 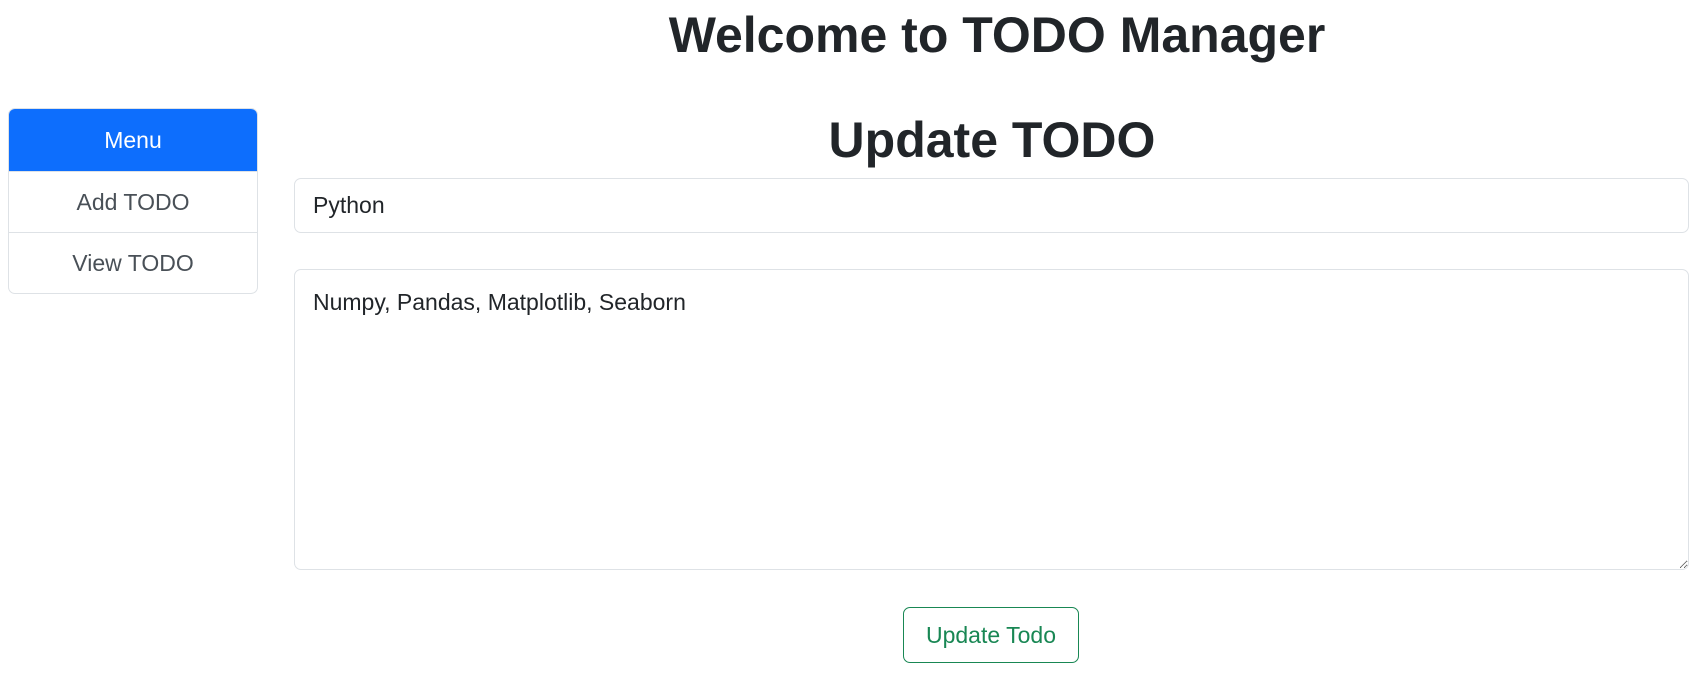 What do you see at coordinates (997, 35) in the screenshot?
I see `page-title: Welcome to TODO Manager` at bounding box center [997, 35].